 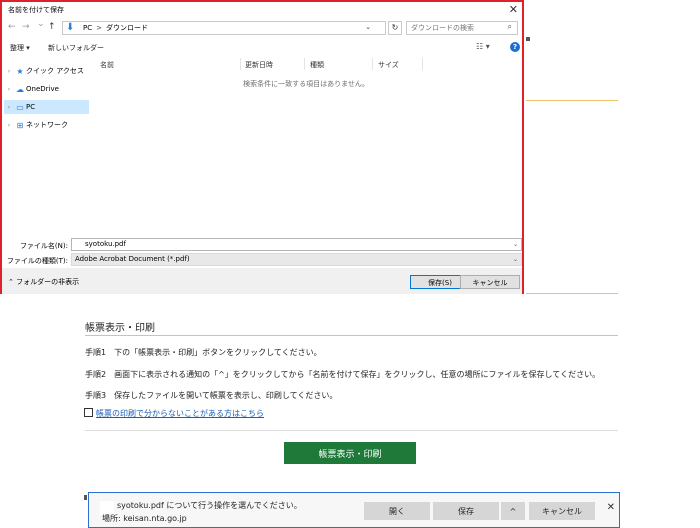 What do you see at coordinates (41, 24) in the screenshot?
I see `recent-dropdown-icon: ⌄` at bounding box center [41, 24].